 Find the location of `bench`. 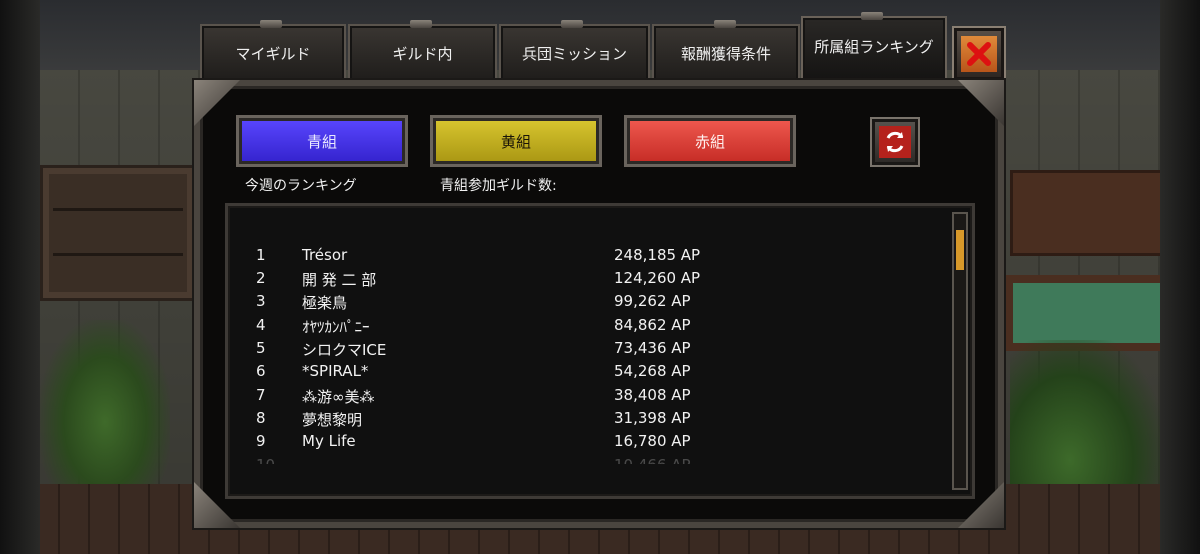

bench is located at coordinates (1088, 213).